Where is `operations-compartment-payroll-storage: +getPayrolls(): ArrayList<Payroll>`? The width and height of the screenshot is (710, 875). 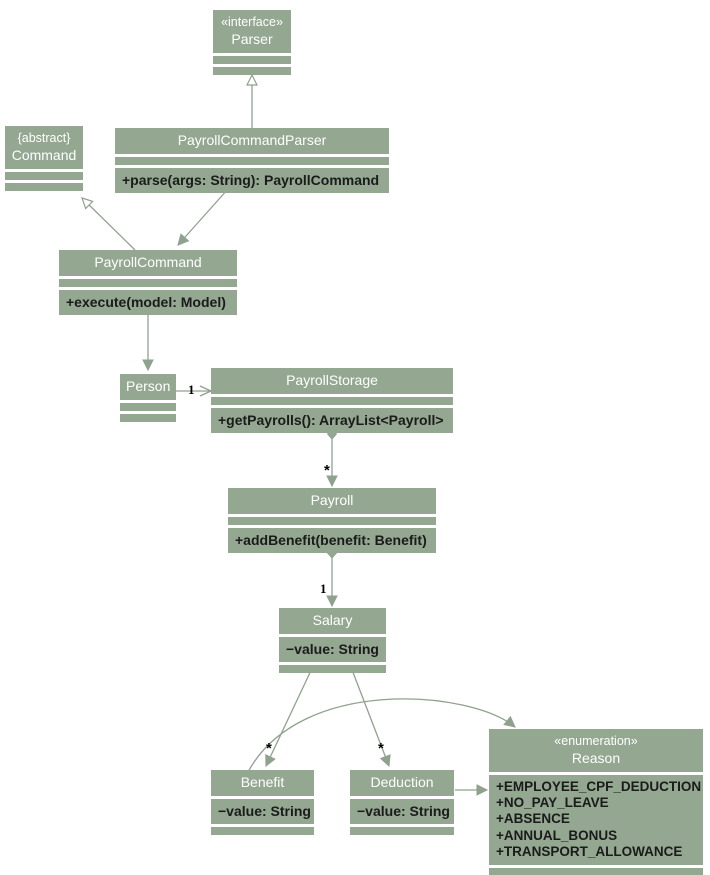
operations-compartment-payroll-storage: +getPayrolls(): ArrayList<Payroll> is located at coordinates (331, 420).